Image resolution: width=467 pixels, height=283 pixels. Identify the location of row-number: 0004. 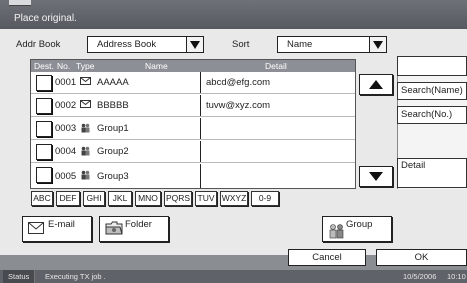
(66, 151).